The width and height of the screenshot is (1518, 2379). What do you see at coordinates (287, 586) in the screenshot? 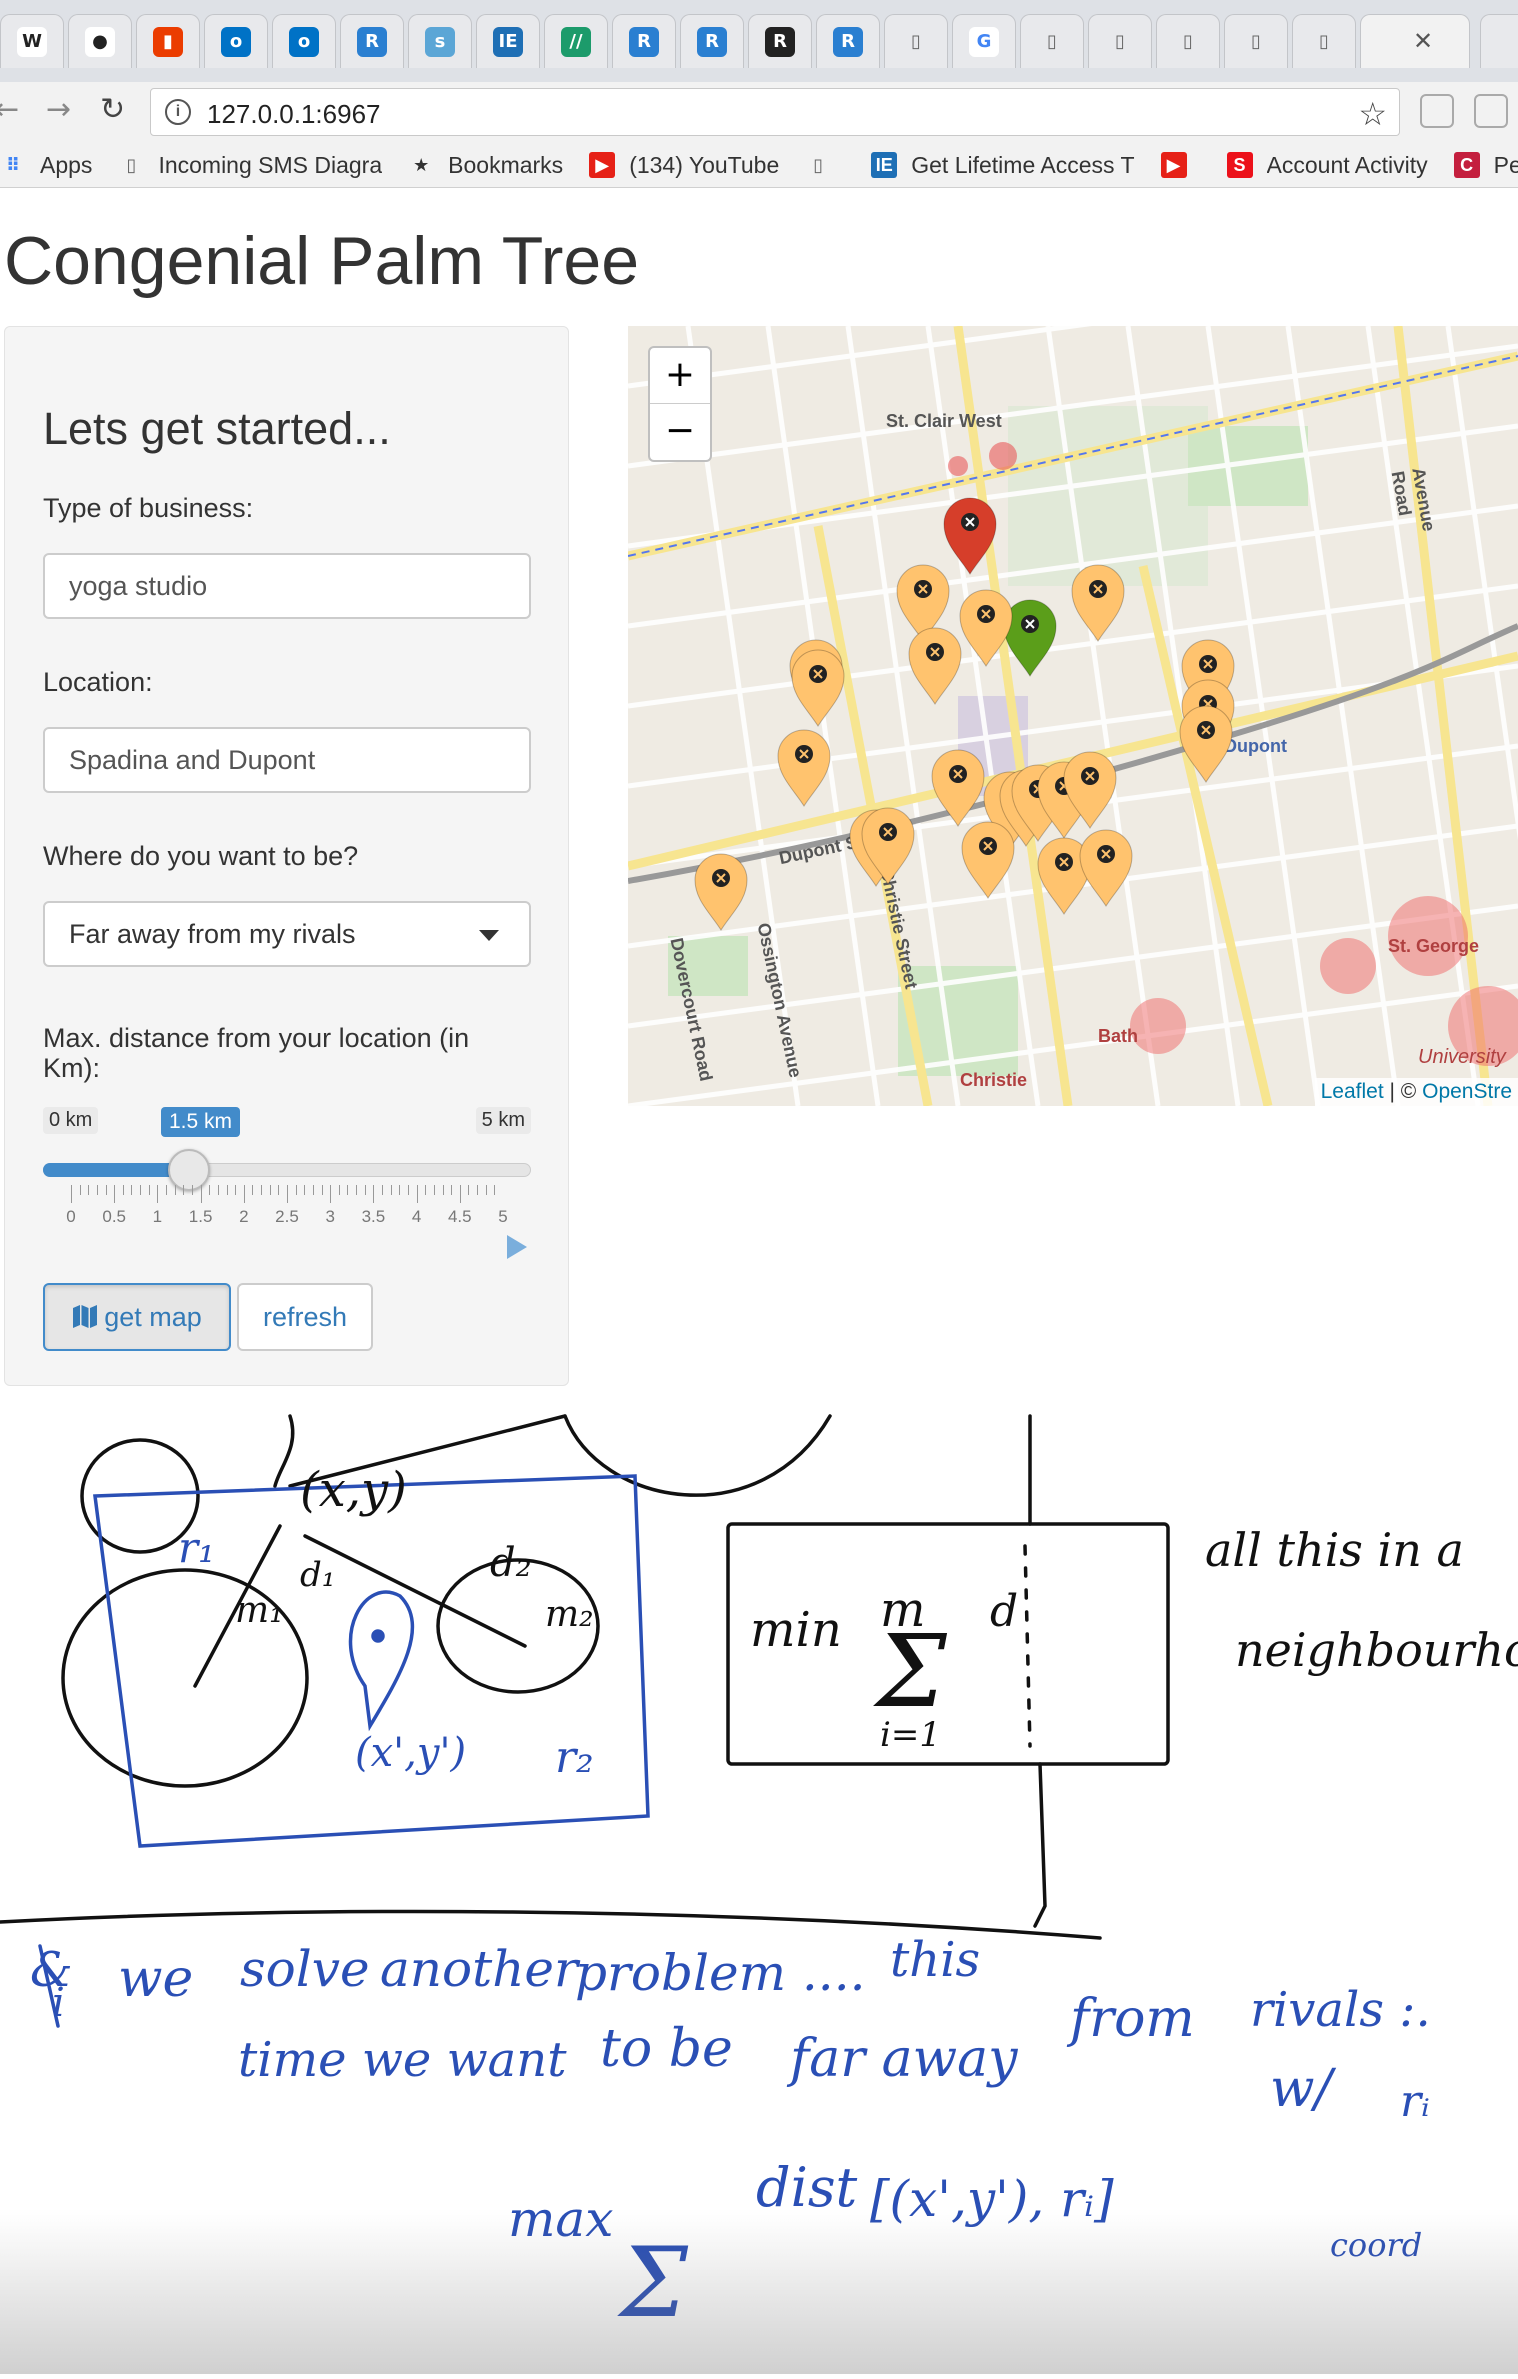
I see `business-input: yoga studio` at bounding box center [287, 586].